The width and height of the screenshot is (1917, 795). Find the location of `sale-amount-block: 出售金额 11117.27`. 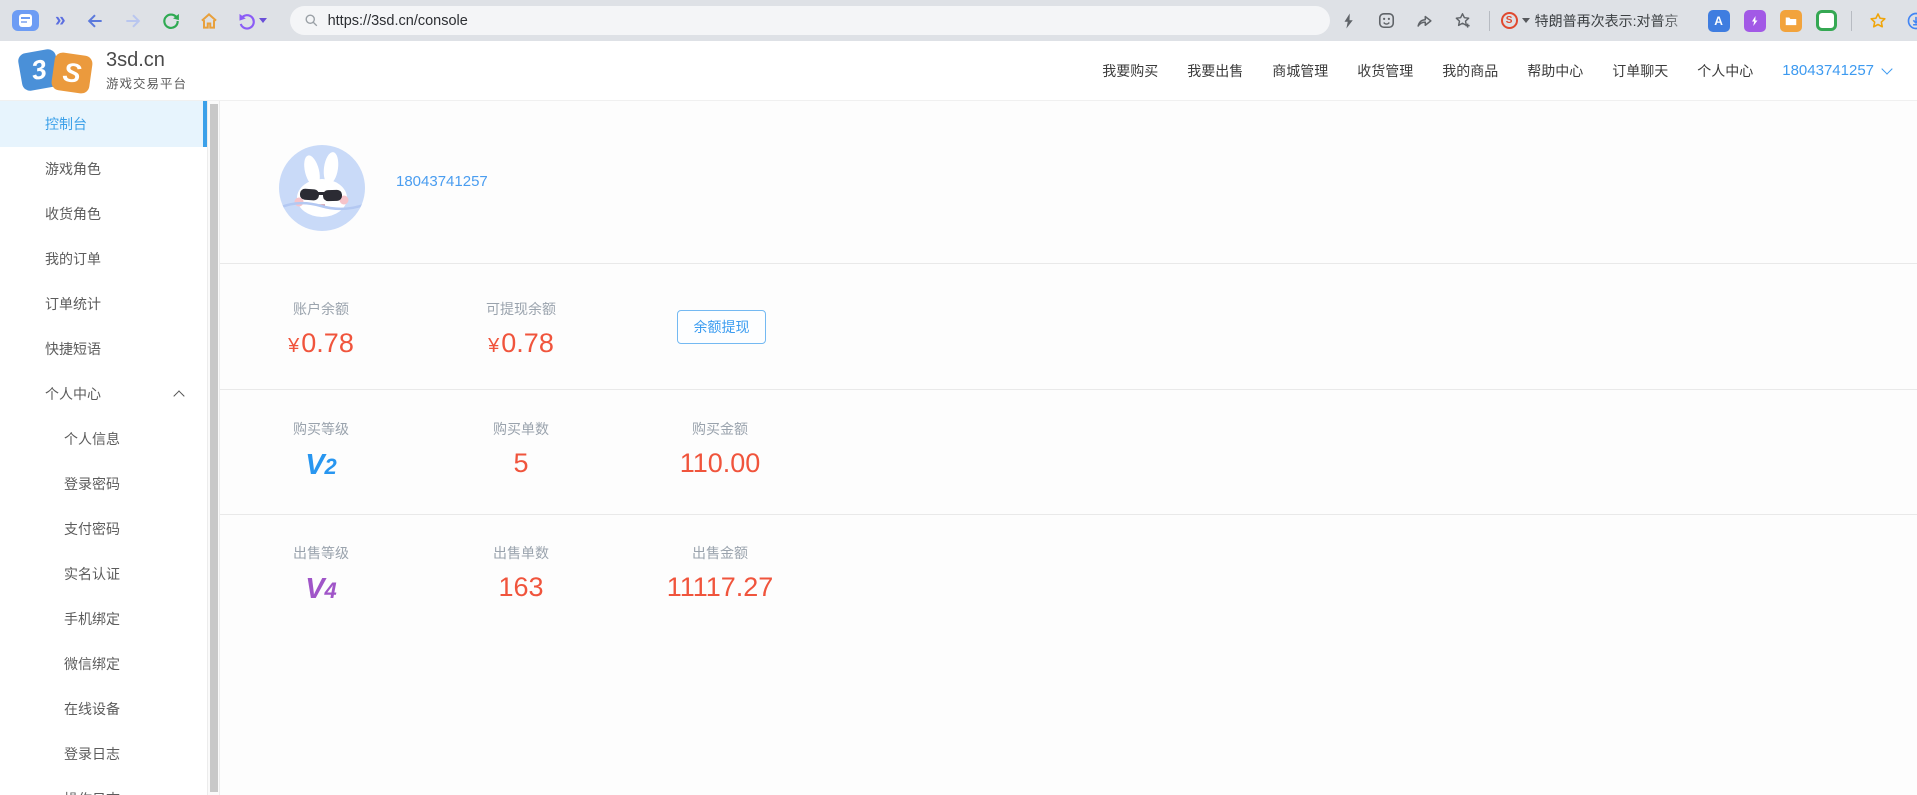

sale-amount-block: 出售金额 11117.27 is located at coordinates (720, 573).